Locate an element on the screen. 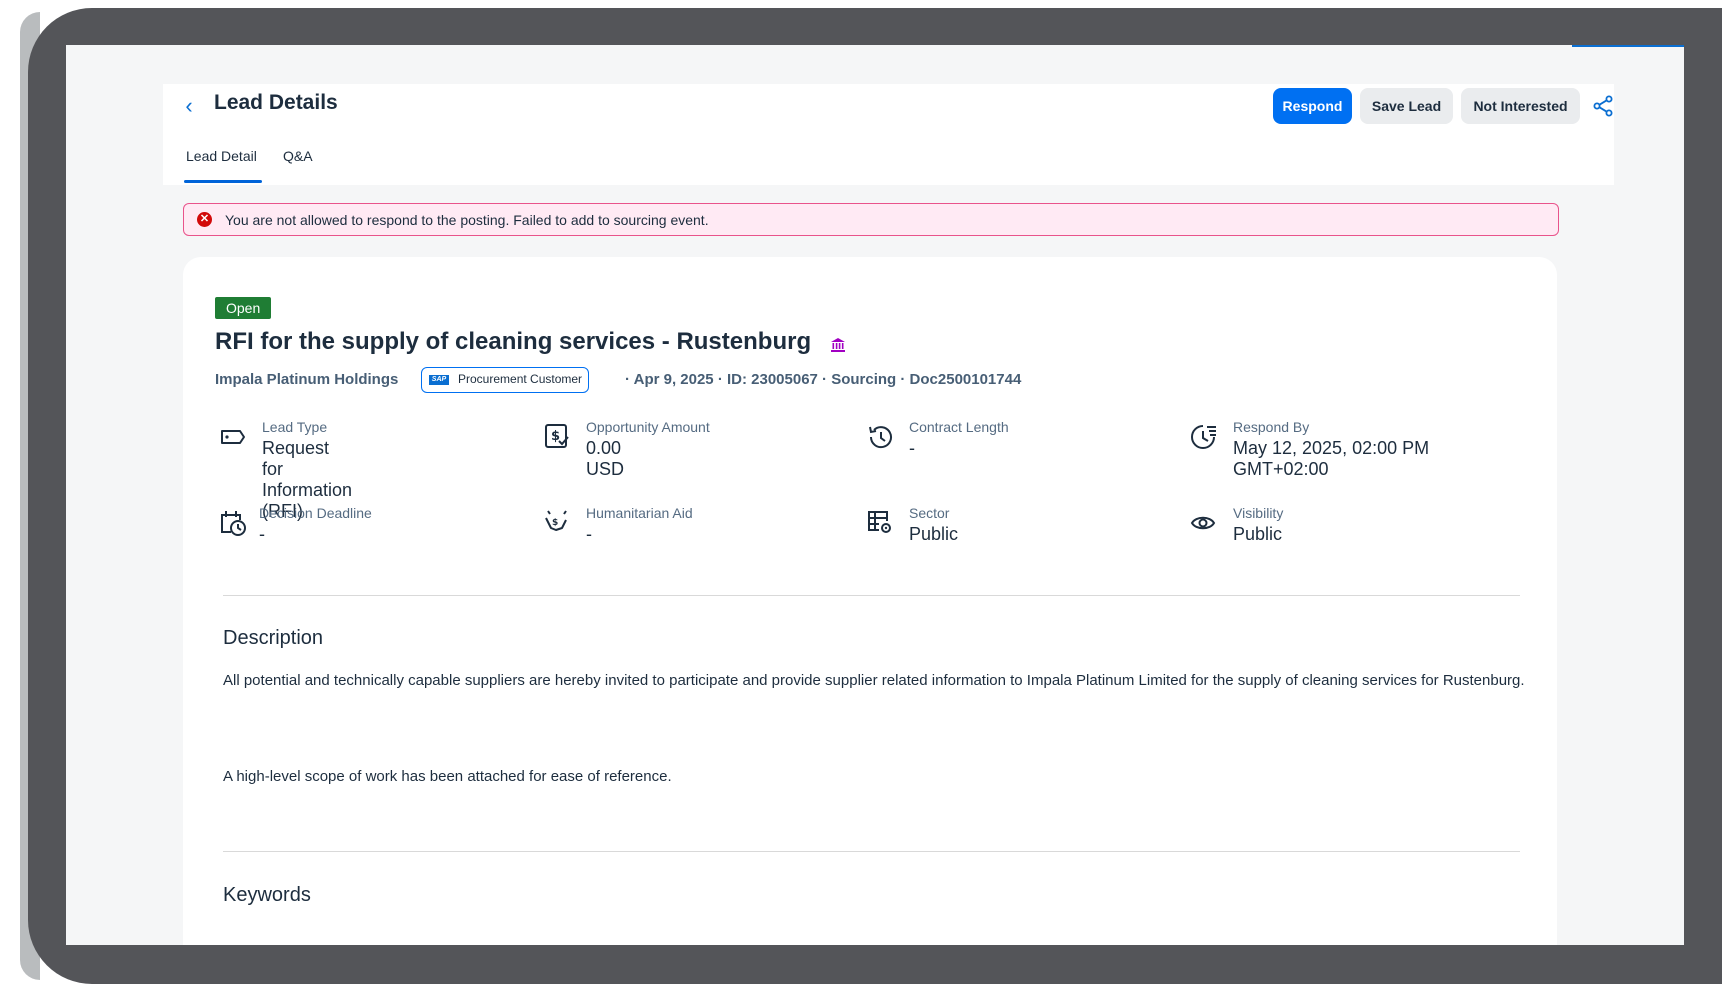  calendar-clock-icon is located at coordinates (233, 523).